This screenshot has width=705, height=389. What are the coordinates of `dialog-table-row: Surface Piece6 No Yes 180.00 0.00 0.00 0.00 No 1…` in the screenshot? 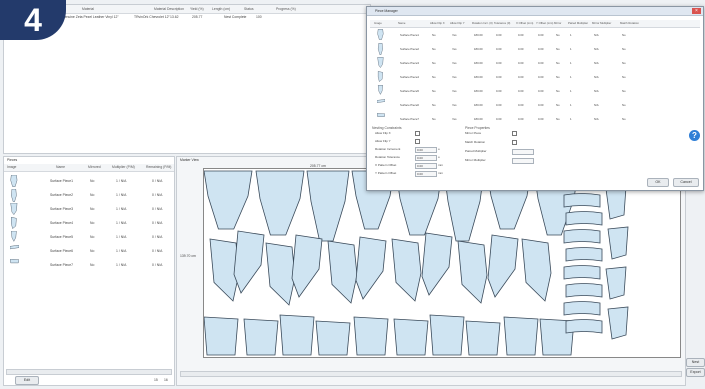 It's located at (535, 106).